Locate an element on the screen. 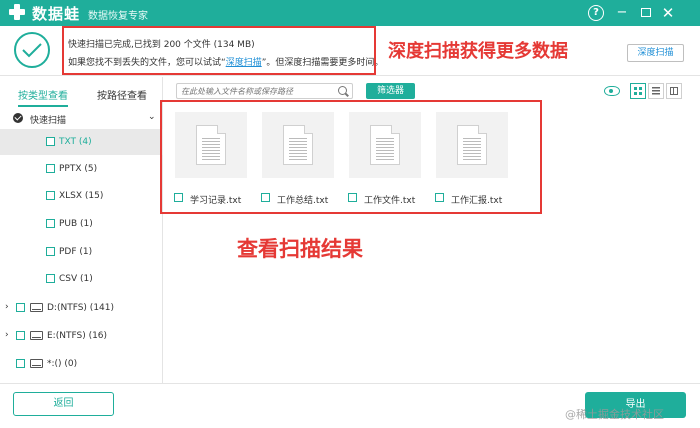 The image size is (700, 428). list-icon is located at coordinates (656, 91).